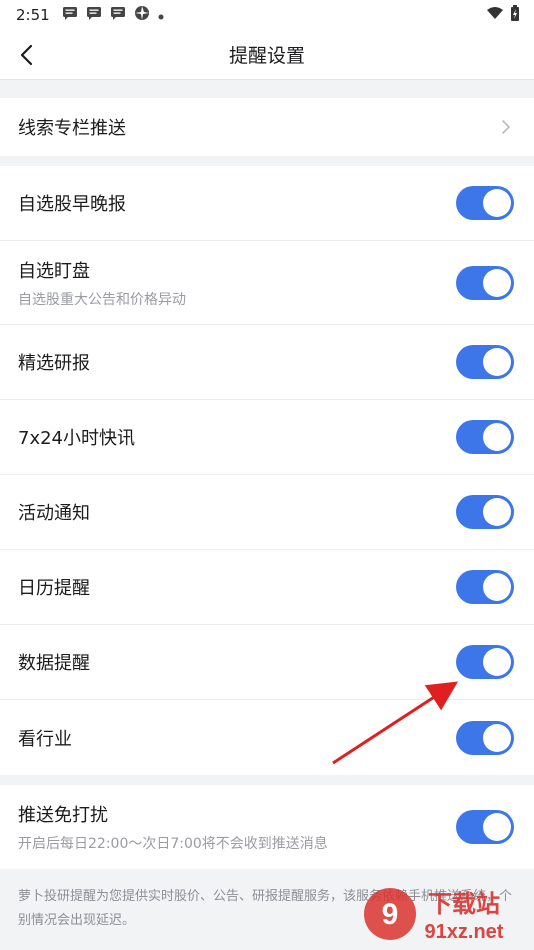 This screenshot has height=950, width=534. Describe the element at coordinates (45, 739) in the screenshot. I see `setting-label: 看行业` at that location.